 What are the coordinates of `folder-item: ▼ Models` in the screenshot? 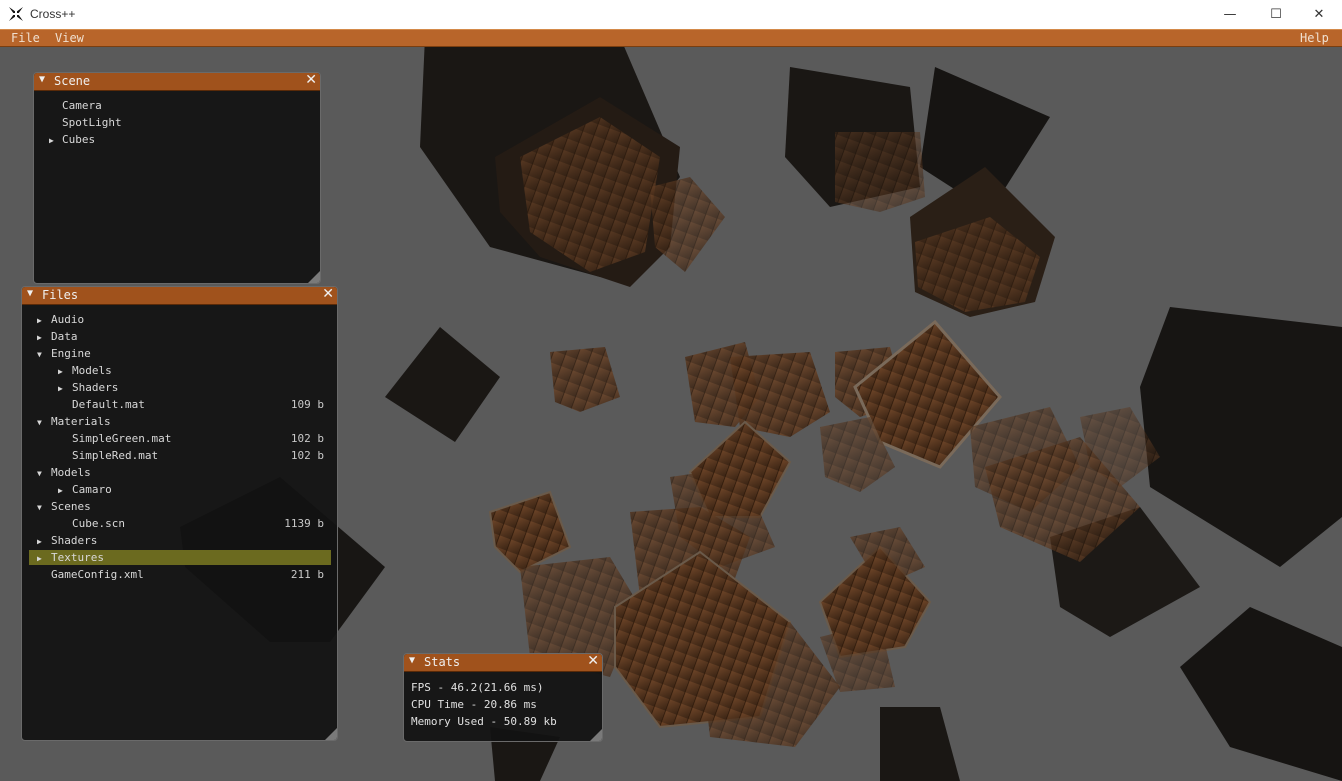 It's located at (64, 472).